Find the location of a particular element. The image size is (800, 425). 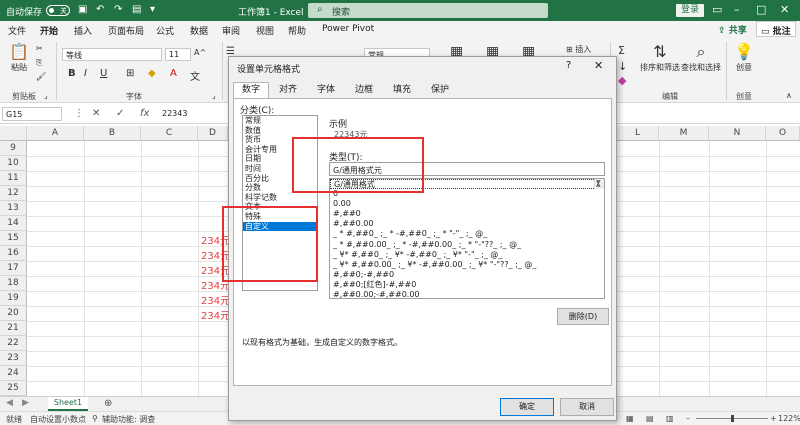

dialog-tab-font: 字体 is located at coordinates (326, 90).